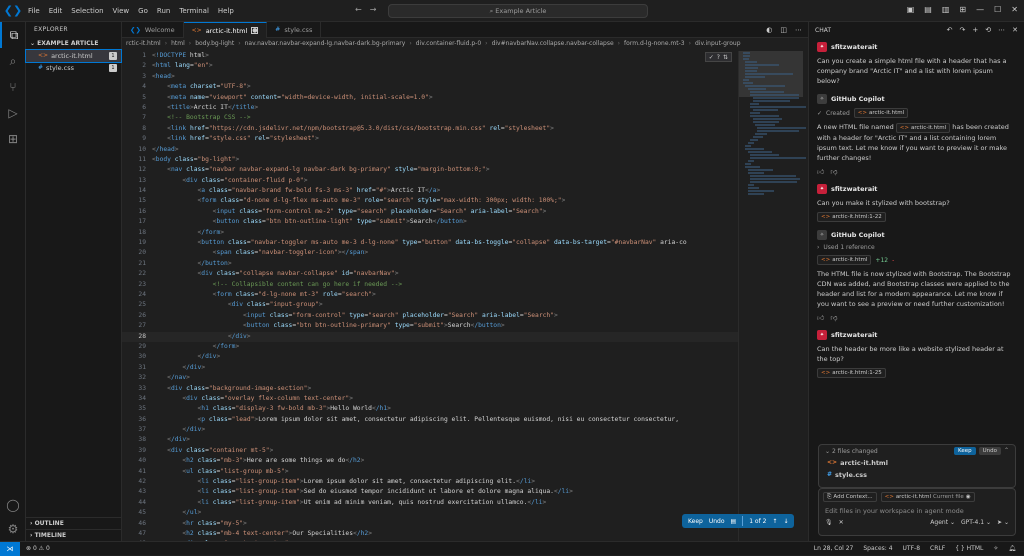 This screenshot has height=556, width=1024. I want to click on account-icon: ◯, so click(13, 505).